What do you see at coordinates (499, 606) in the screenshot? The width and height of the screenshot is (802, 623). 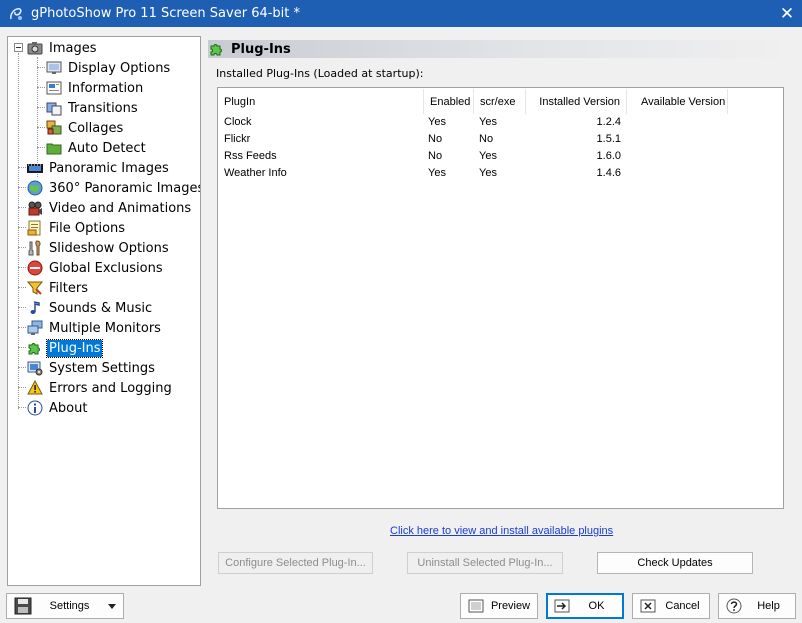 I see `preview-button: Preview` at bounding box center [499, 606].